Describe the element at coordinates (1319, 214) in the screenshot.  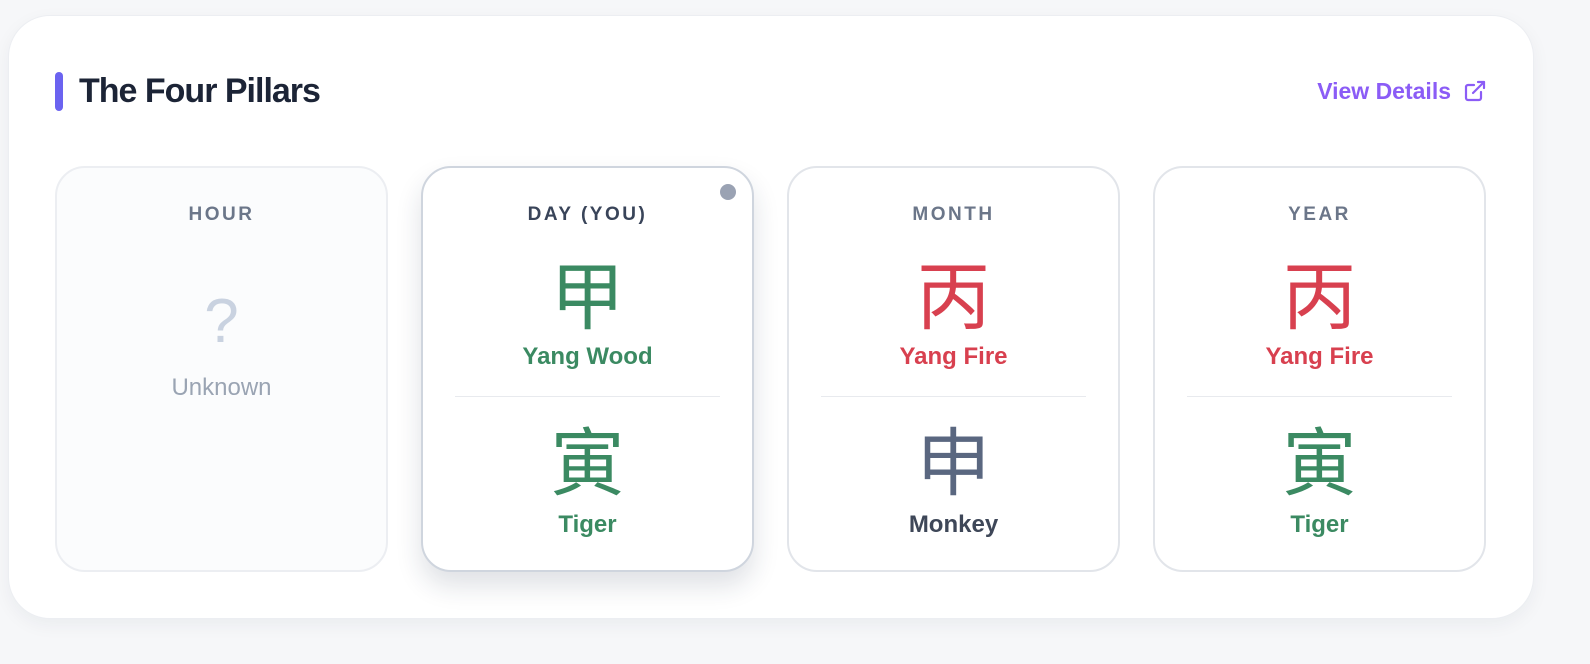
I see `pillar-label: YEAR` at that location.